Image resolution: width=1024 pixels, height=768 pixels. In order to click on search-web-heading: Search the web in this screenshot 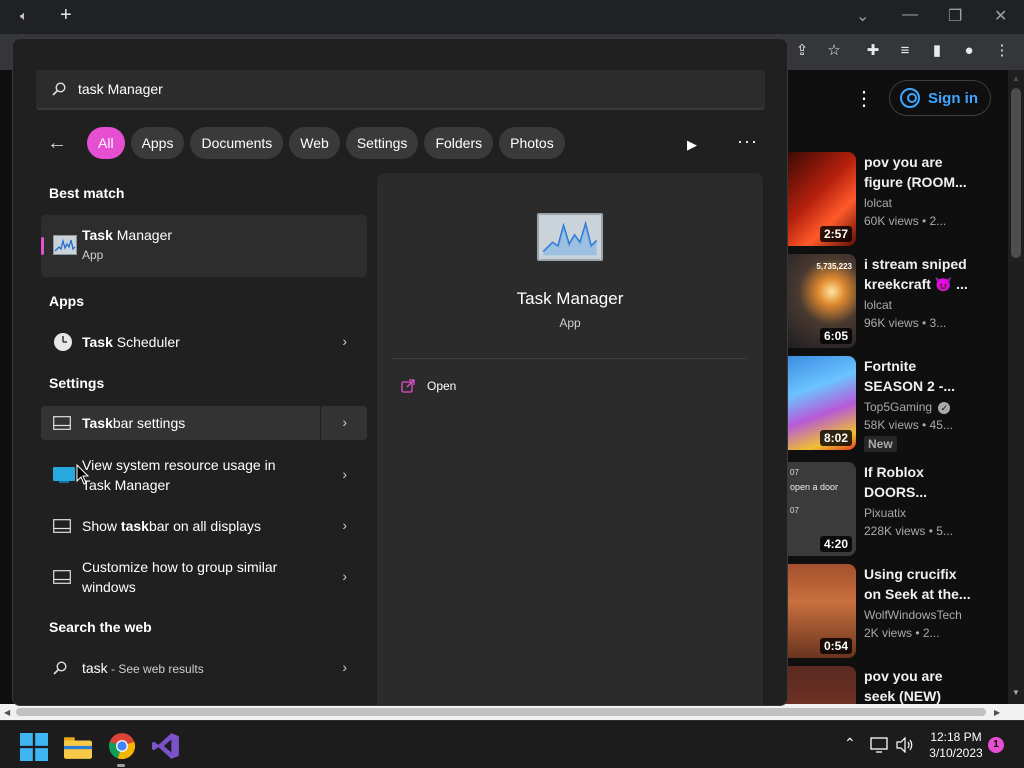, I will do `click(100, 627)`.